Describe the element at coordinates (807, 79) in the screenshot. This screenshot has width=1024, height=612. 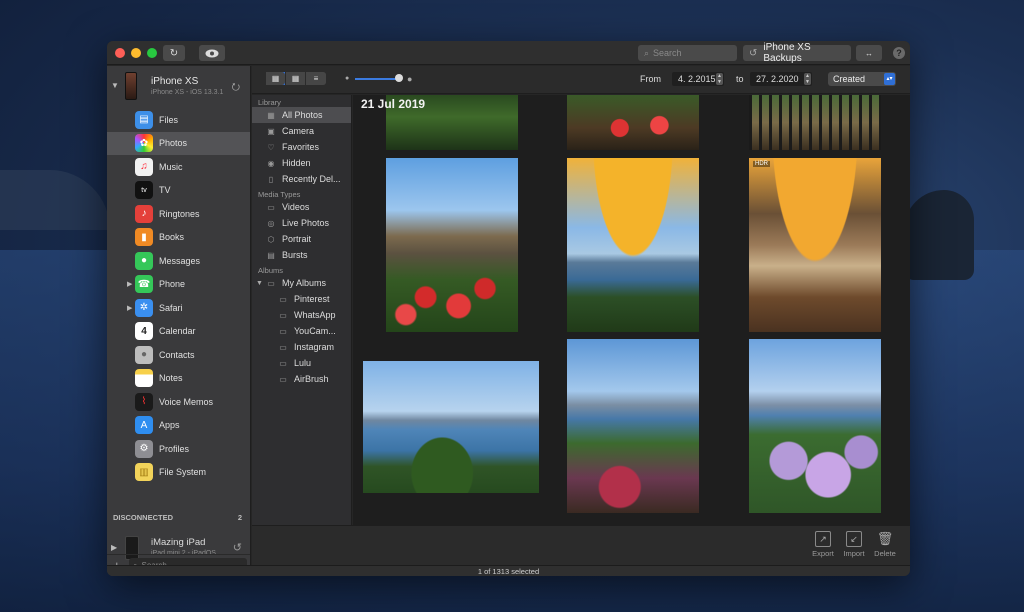
I see `to-date-stepper: ▲ ▼` at that location.